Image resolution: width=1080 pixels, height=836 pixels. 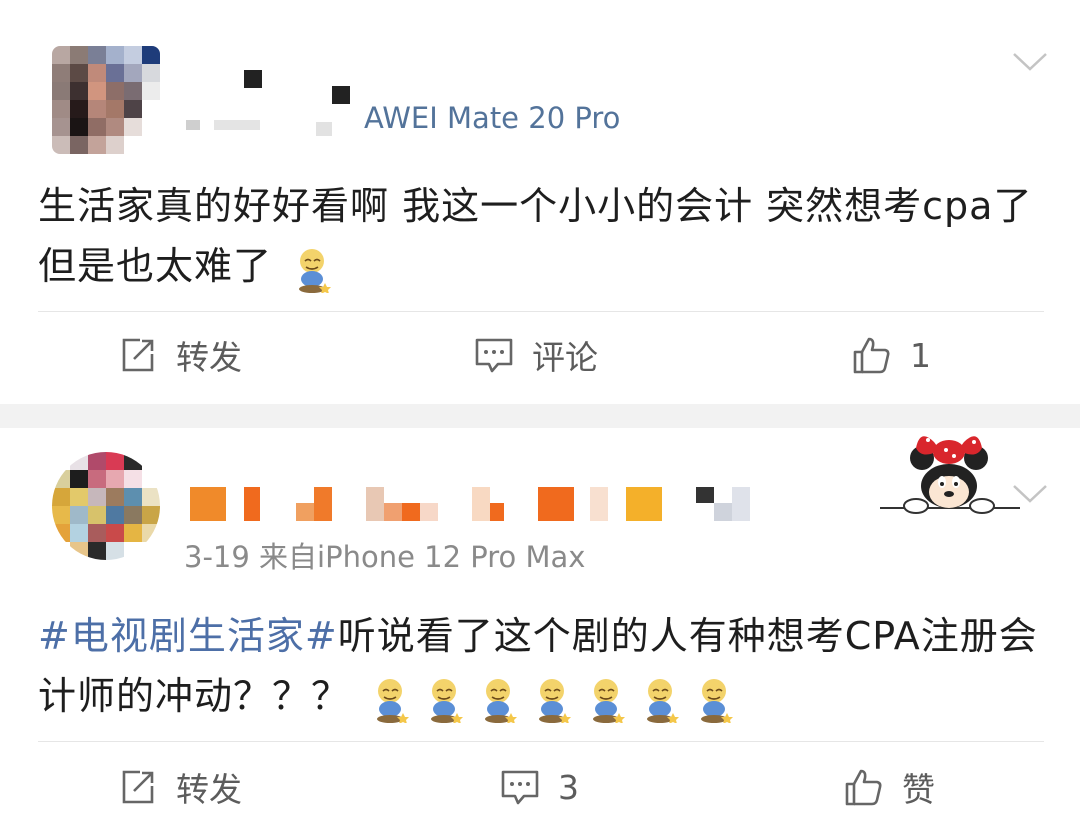 What do you see at coordinates (543, 666) in the screenshot?
I see `comment-text: #电视剧生活家#听说看了这个剧的人有种想考CPA注册会计师的冲动？？？` at bounding box center [543, 666].